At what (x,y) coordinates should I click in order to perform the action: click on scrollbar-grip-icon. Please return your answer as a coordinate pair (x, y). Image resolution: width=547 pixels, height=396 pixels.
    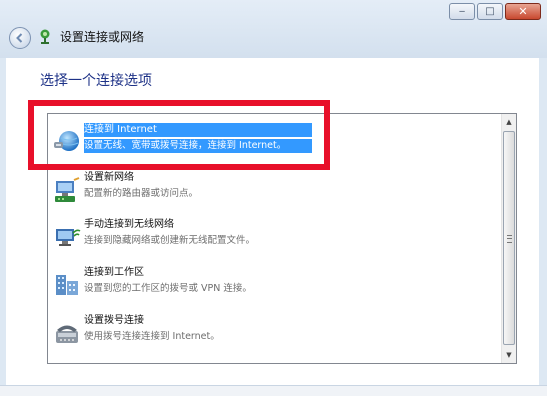
    Looking at the image, I should click on (509, 239).